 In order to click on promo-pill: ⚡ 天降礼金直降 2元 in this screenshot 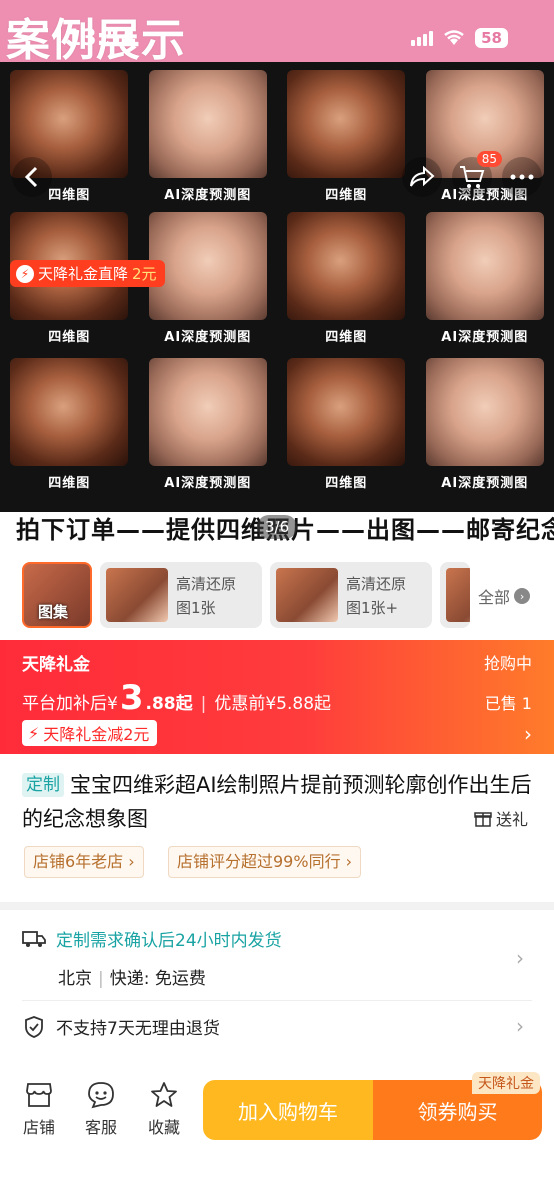, I will do `click(87, 273)`.